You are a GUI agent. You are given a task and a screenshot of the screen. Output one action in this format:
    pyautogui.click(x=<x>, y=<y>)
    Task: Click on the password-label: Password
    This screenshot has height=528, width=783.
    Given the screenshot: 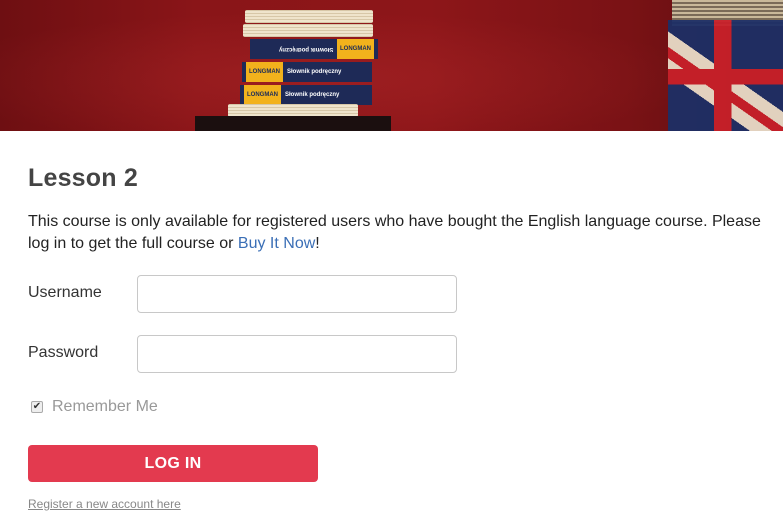 What is the action you would take?
    pyautogui.click(x=63, y=352)
    